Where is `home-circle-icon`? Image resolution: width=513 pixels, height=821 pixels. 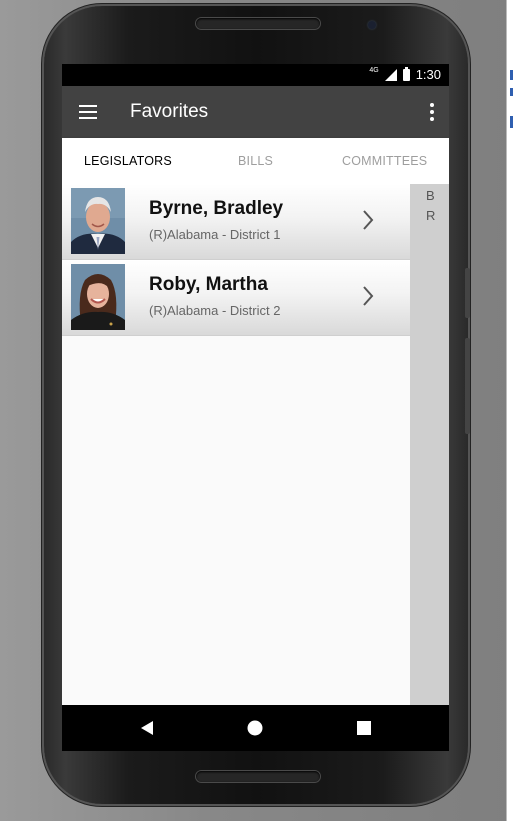 home-circle-icon is located at coordinates (255, 728).